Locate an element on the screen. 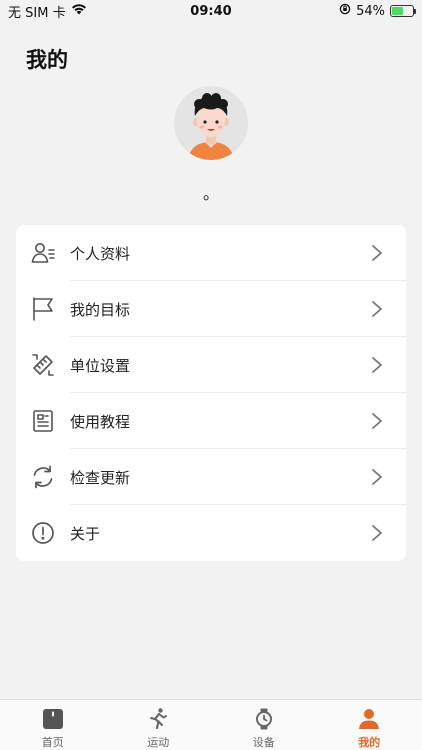  tab-device: 设备 is located at coordinates (264, 725).